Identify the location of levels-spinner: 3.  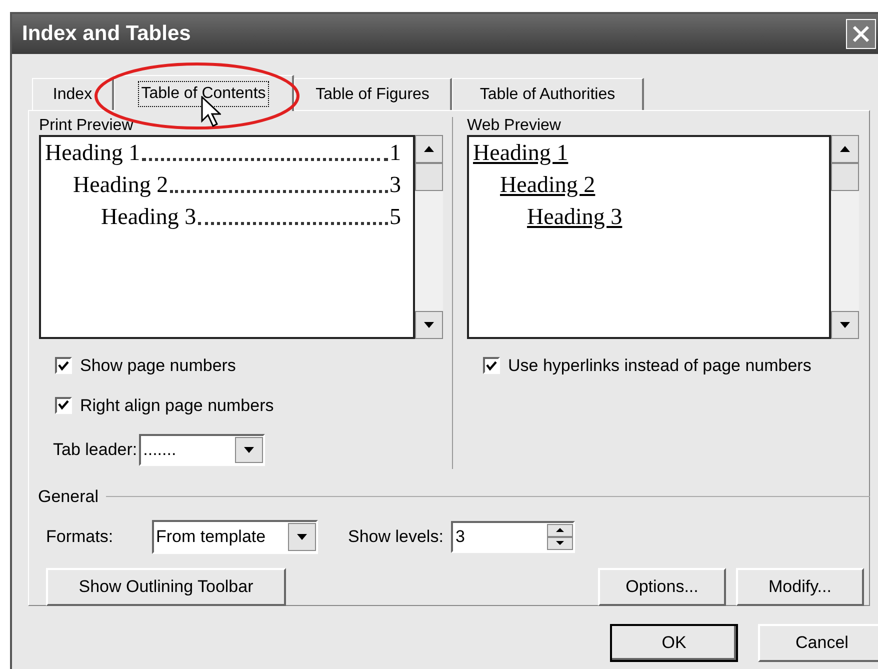
(513, 536).